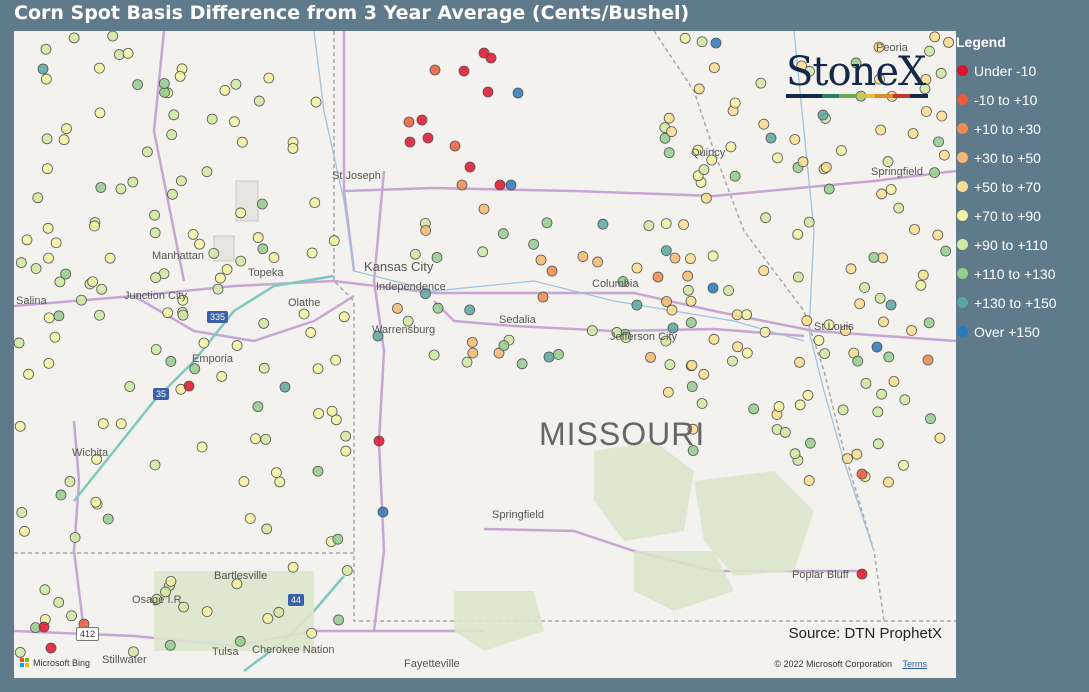  I want to click on terms-link: Terms, so click(915, 664).